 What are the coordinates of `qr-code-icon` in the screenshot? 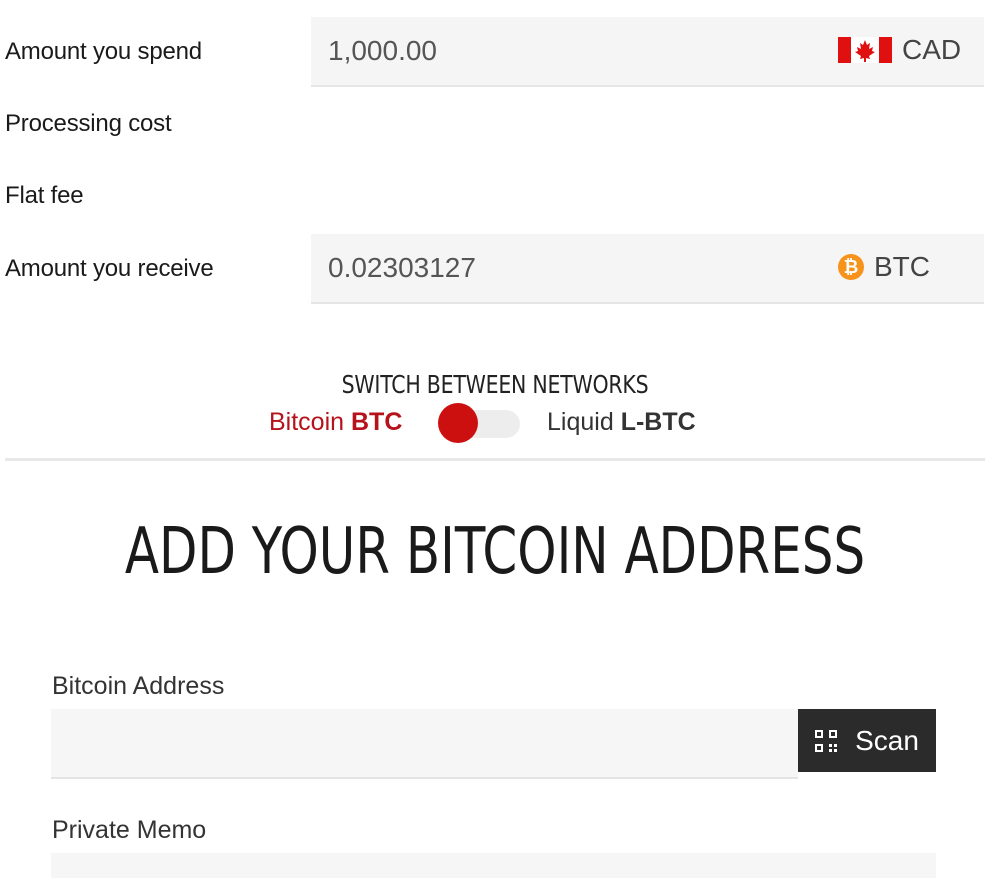 It's located at (826, 740).